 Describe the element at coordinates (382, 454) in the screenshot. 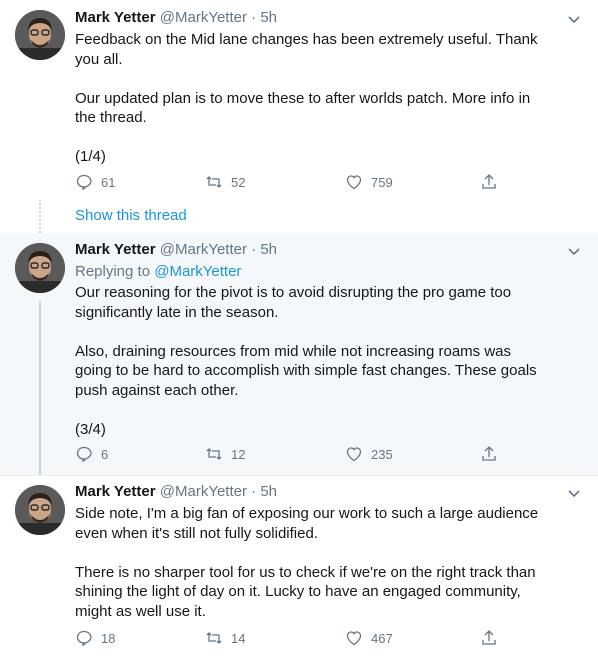

I see `like-count: 235` at that location.